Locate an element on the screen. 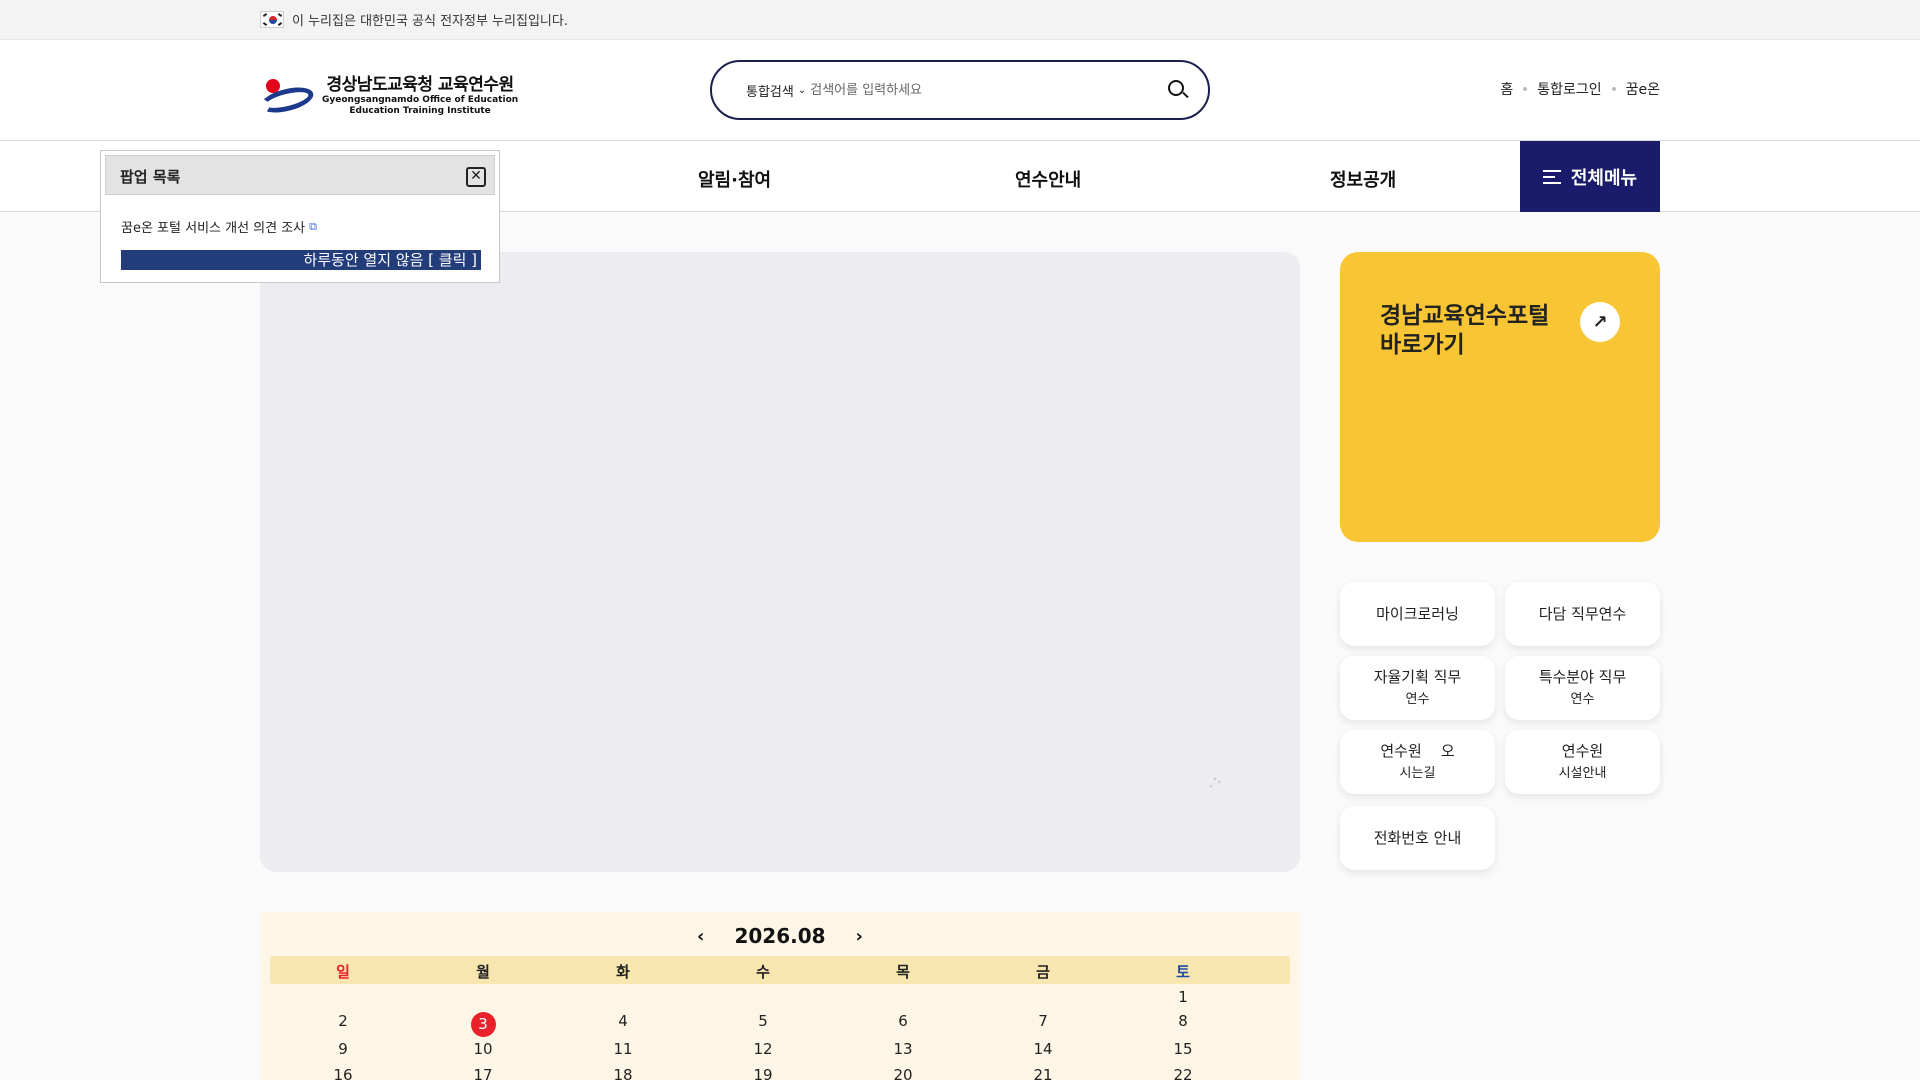  quick-phone-directory-button: 전화번호 안내 is located at coordinates (1417, 838).